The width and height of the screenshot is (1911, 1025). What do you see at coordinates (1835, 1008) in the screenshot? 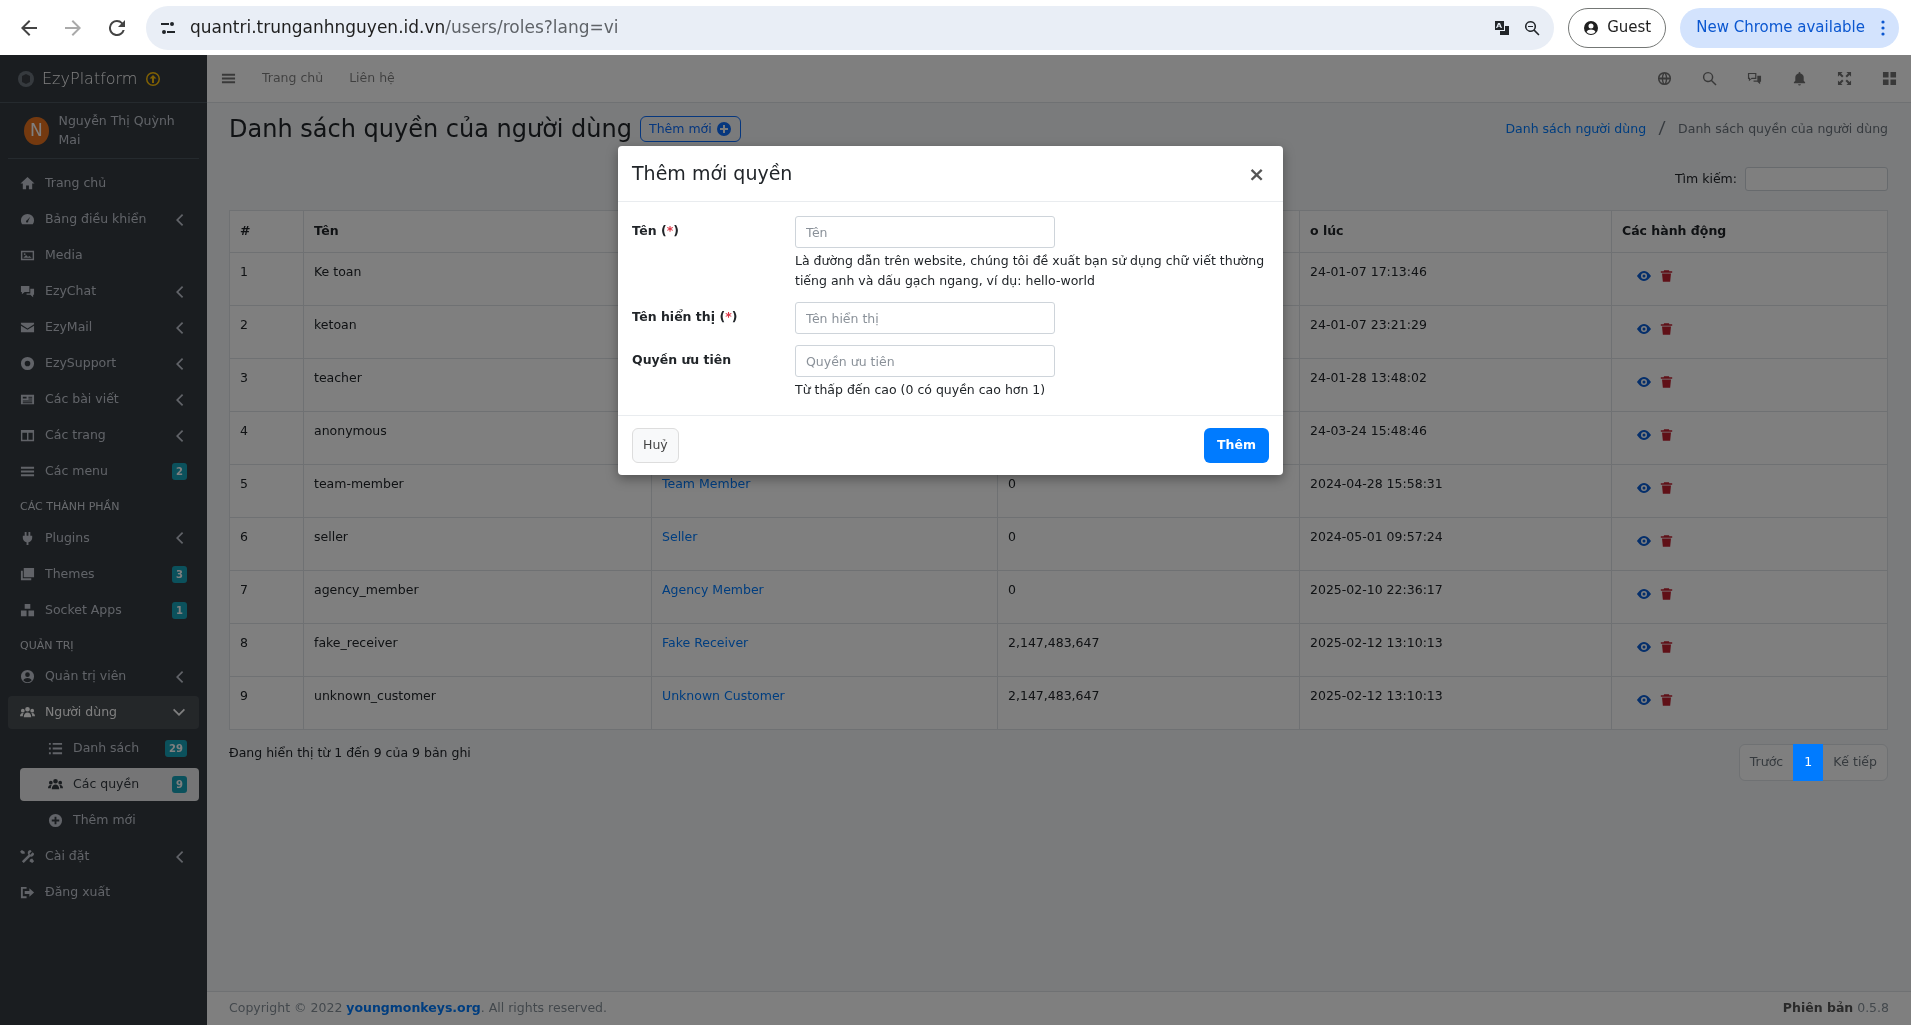
I see `version-text: Phiên bản 0.5.8` at bounding box center [1835, 1008].